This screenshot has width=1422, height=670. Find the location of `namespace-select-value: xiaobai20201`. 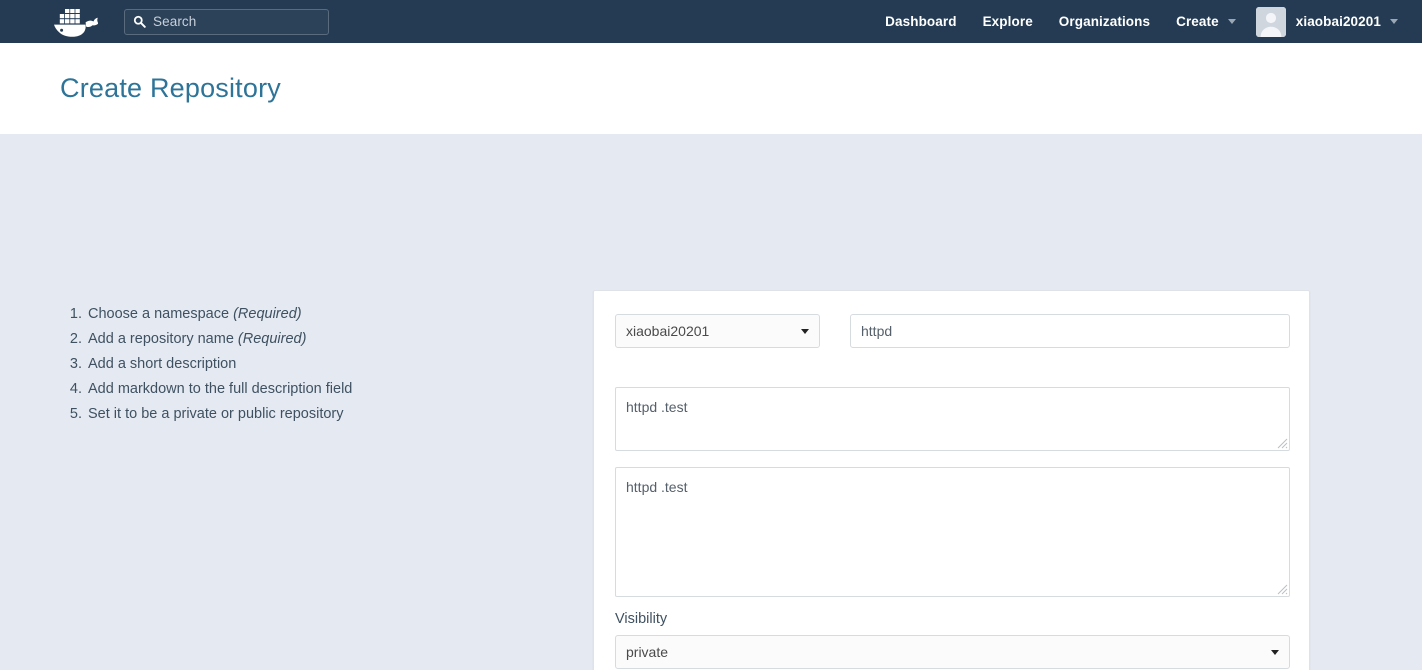

namespace-select-value: xiaobai20201 is located at coordinates (668, 331).